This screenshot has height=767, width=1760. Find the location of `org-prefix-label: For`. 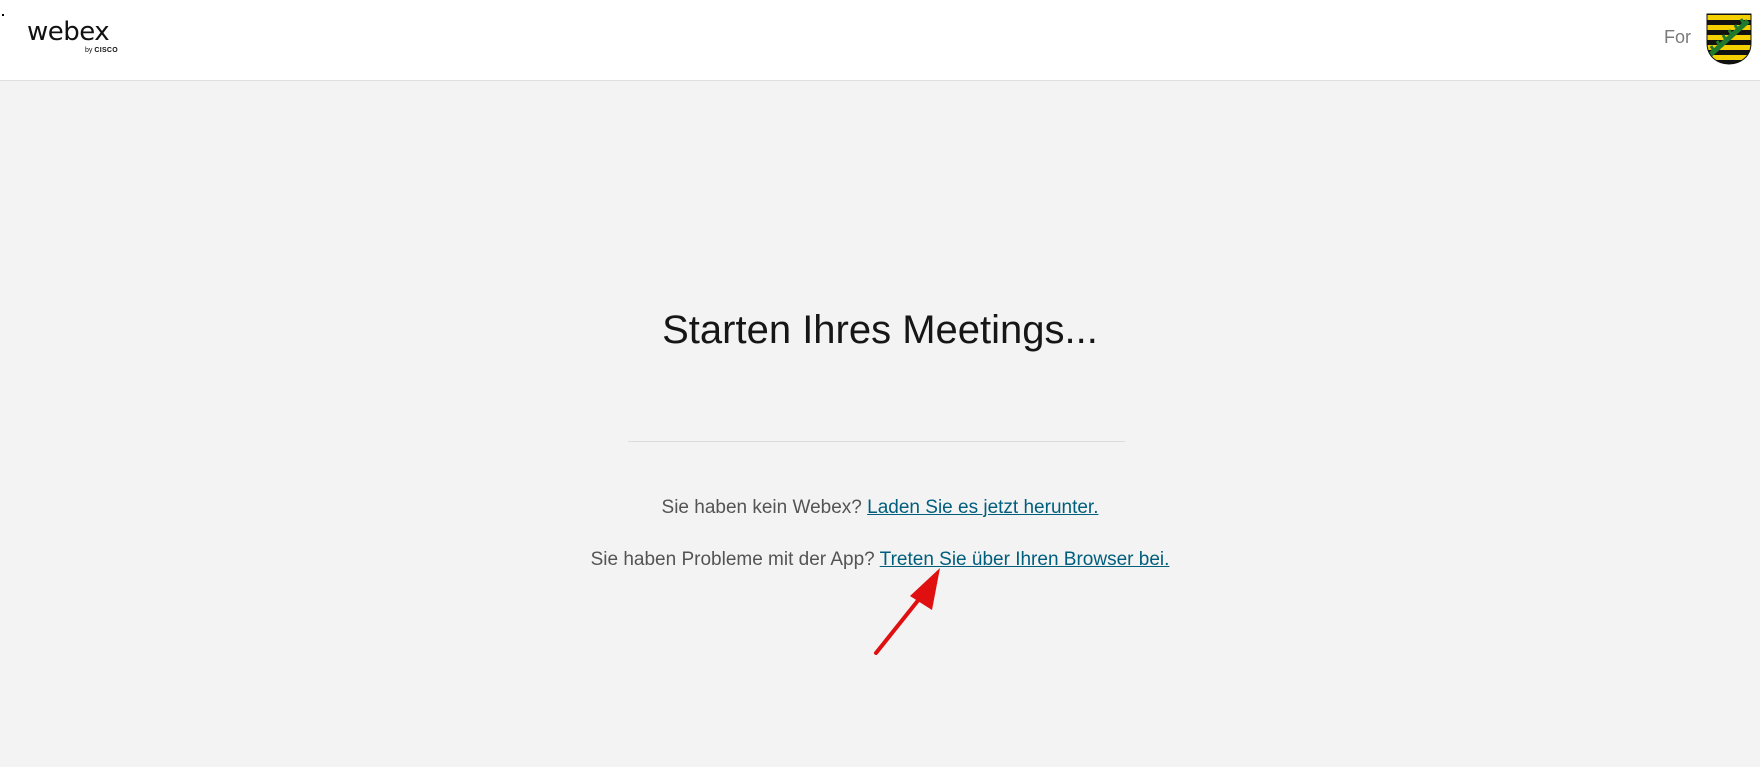

org-prefix-label: For is located at coordinates (1677, 37).